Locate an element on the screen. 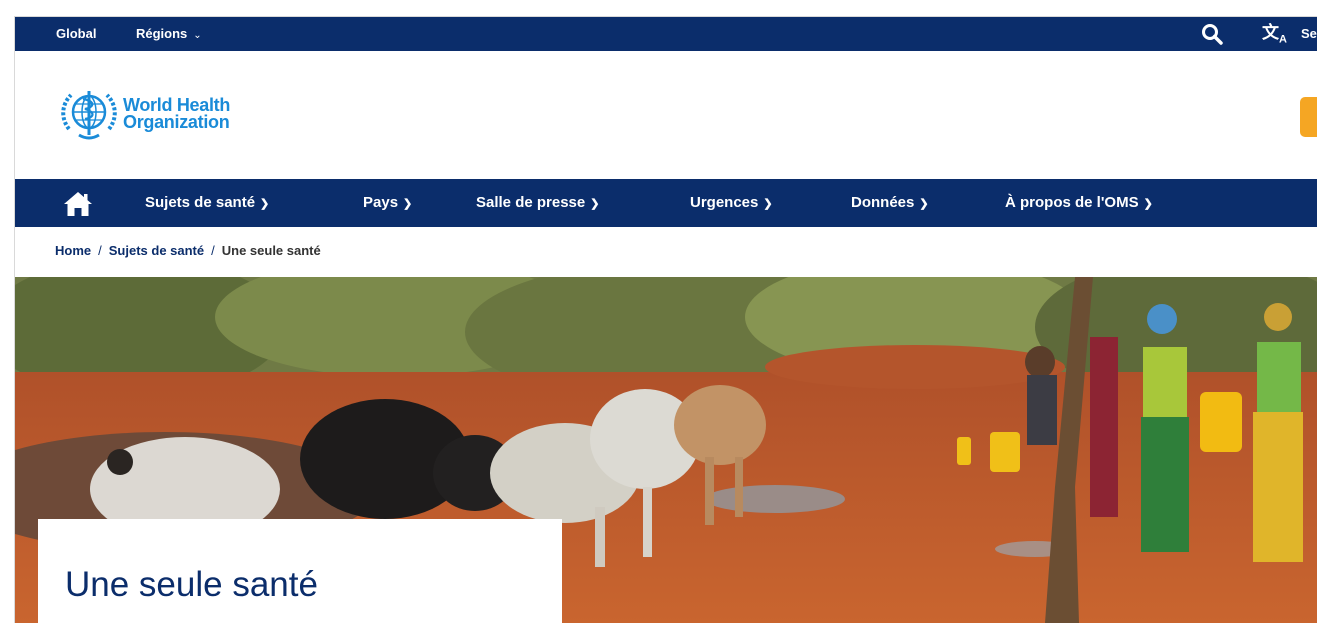  breadcrumb: Home / Sujets de santé / Une seule santé is located at coordinates (188, 250).